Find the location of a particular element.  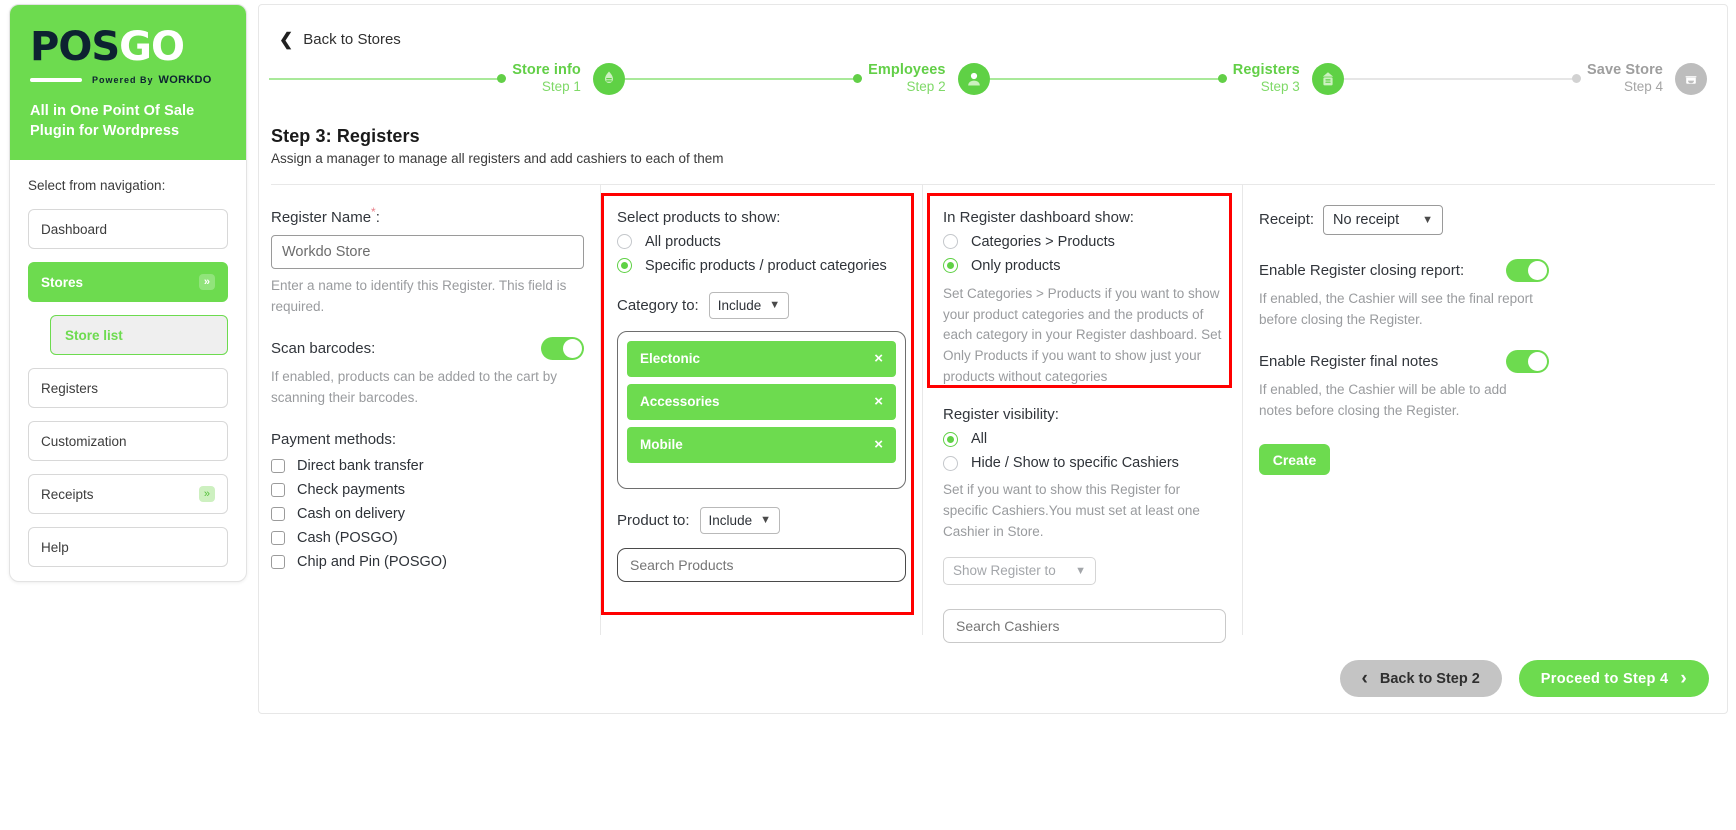

radio-all-products is located at coordinates (624, 242).